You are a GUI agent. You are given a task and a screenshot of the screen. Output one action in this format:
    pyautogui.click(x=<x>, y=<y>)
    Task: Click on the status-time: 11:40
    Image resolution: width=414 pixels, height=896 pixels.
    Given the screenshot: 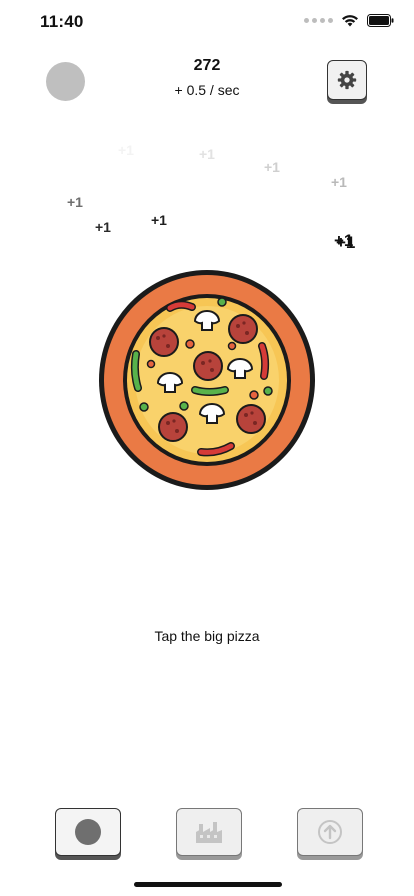 What is the action you would take?
    pyautogui.click(x=62, y=21)
    